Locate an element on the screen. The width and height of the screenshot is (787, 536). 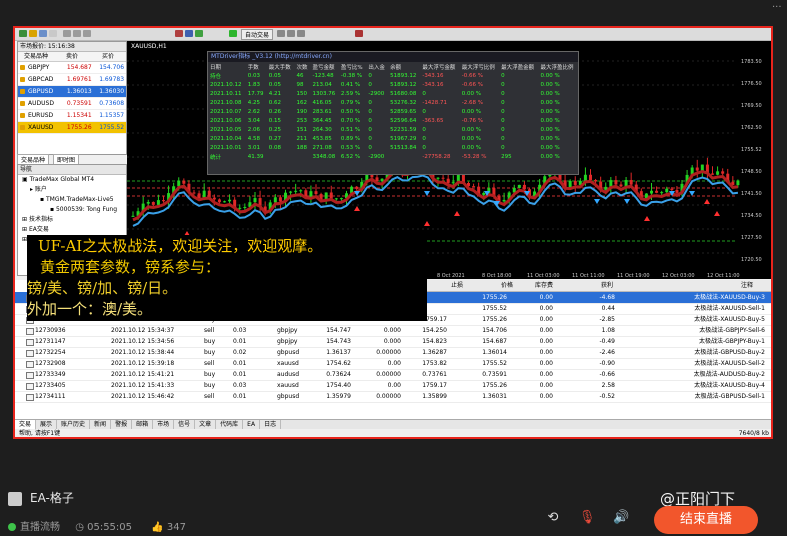
market-row-gbpjpy: GBPJPY 154.687 154.706 is located at coordinates (72, 68).